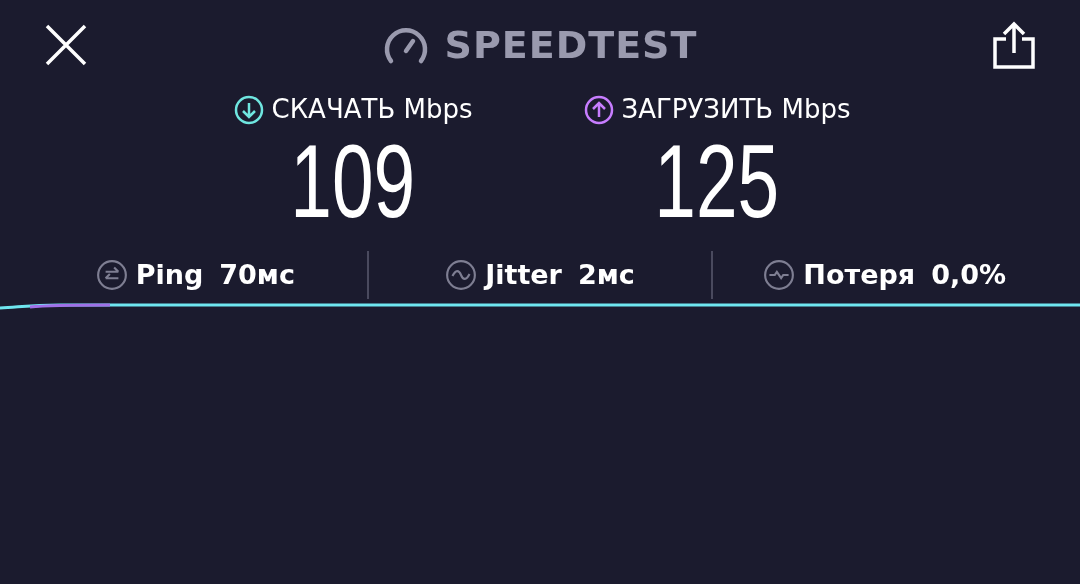 This screenshot has width=1080, height=584. What do you see at coordinates (779, 275) in the screenshot?
I see `loss-icon` at bounding box center [779, 275].